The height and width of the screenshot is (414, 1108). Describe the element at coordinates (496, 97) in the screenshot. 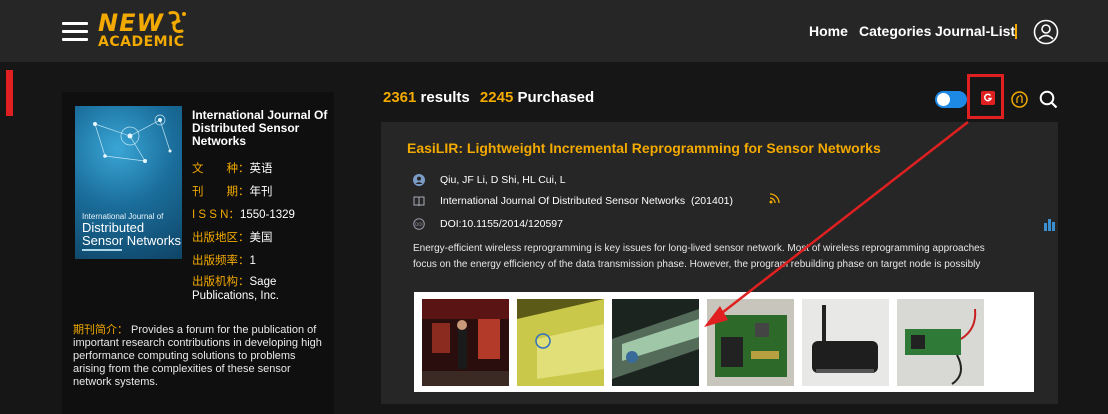

I see `purchased-count: 2245` at that location.